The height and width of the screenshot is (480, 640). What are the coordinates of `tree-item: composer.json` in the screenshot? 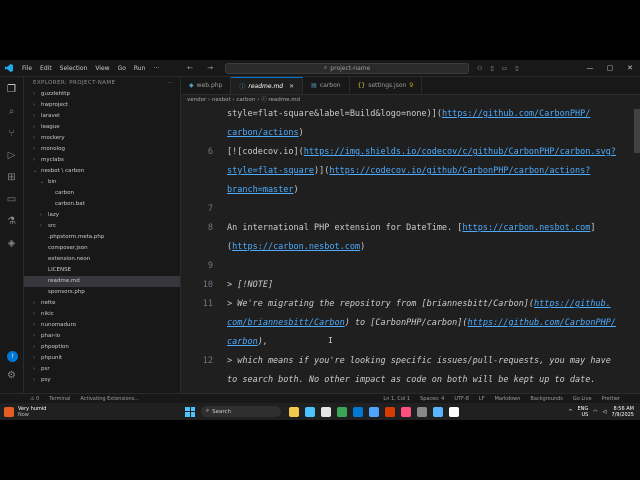 It's located at (102, 248).